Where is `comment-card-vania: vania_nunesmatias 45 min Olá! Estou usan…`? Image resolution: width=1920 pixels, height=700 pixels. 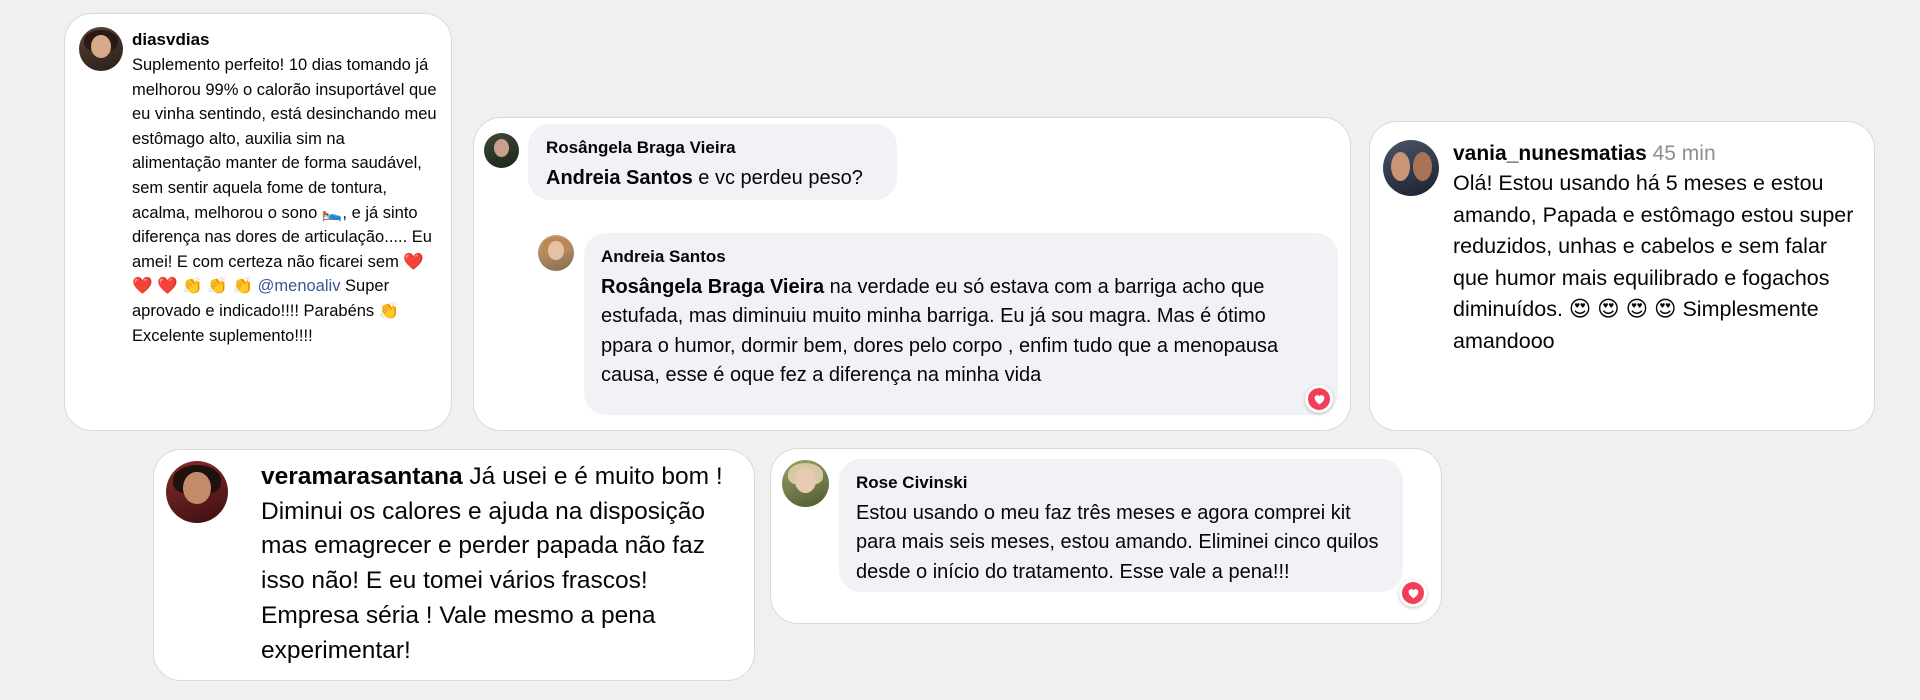
comment-card-vania: vania_nunesmatias 45 min Olá! Estou usan… is located at coordinates (1622, 276).